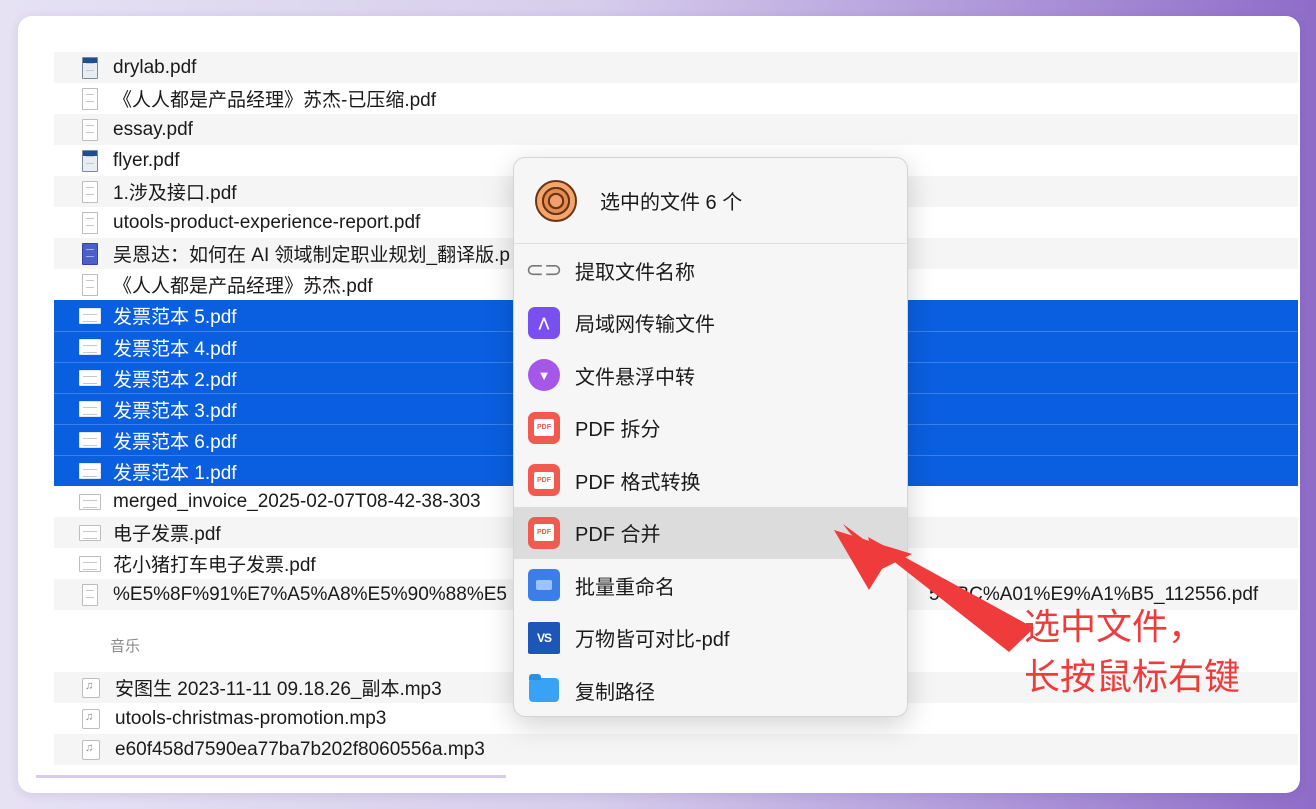 The image size is (1316, 809). I want to click on annotation-line-1: 选中文件，, so click(1114, 627).